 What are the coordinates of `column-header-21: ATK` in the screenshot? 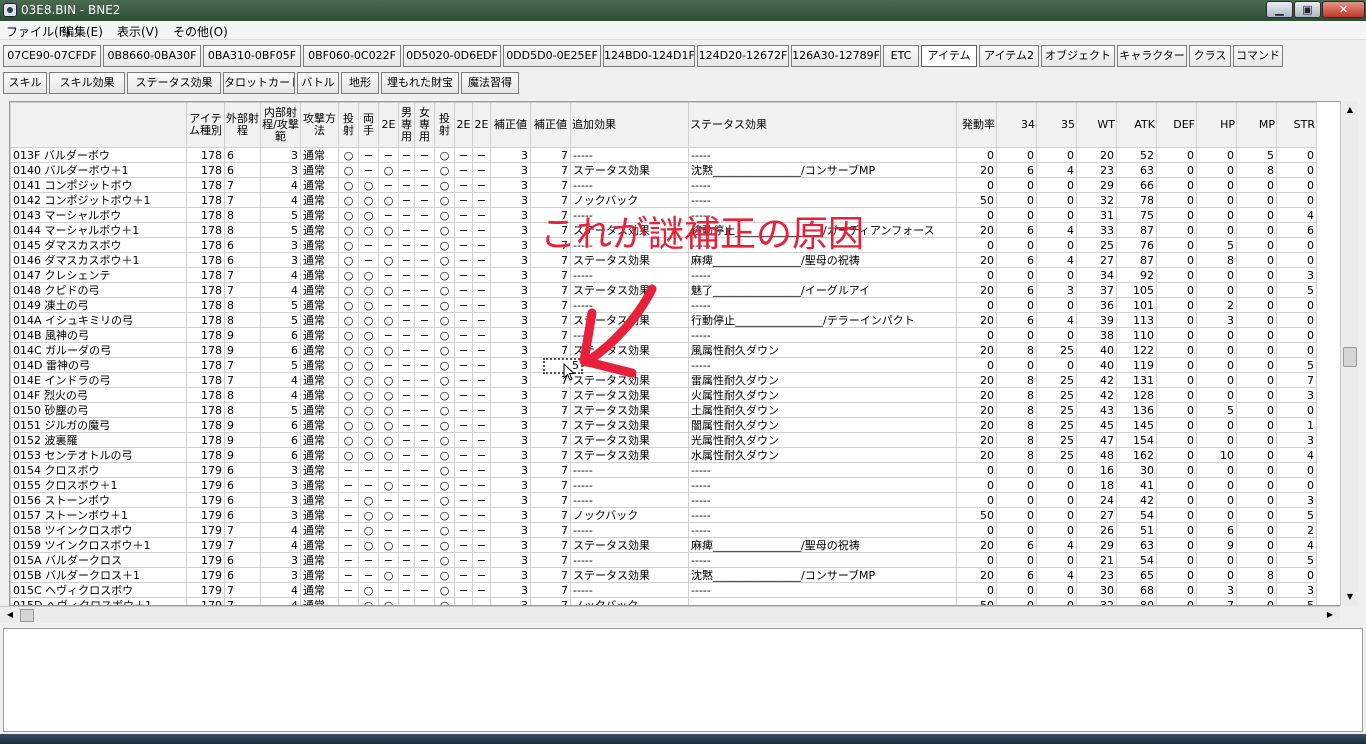 It's located at (1136, 125).